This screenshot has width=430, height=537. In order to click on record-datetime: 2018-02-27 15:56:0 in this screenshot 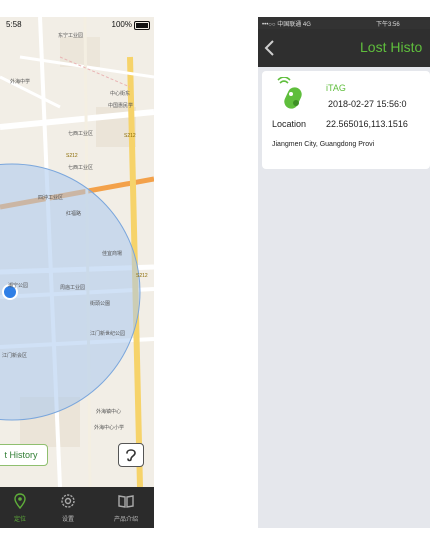, I will do `click(367, 104)`.